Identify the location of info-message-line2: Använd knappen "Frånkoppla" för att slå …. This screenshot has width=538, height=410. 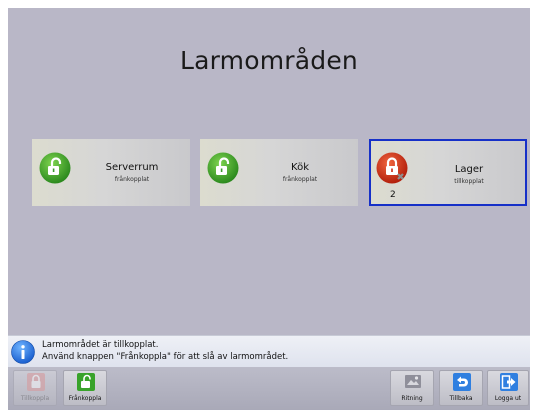
(165, 357).